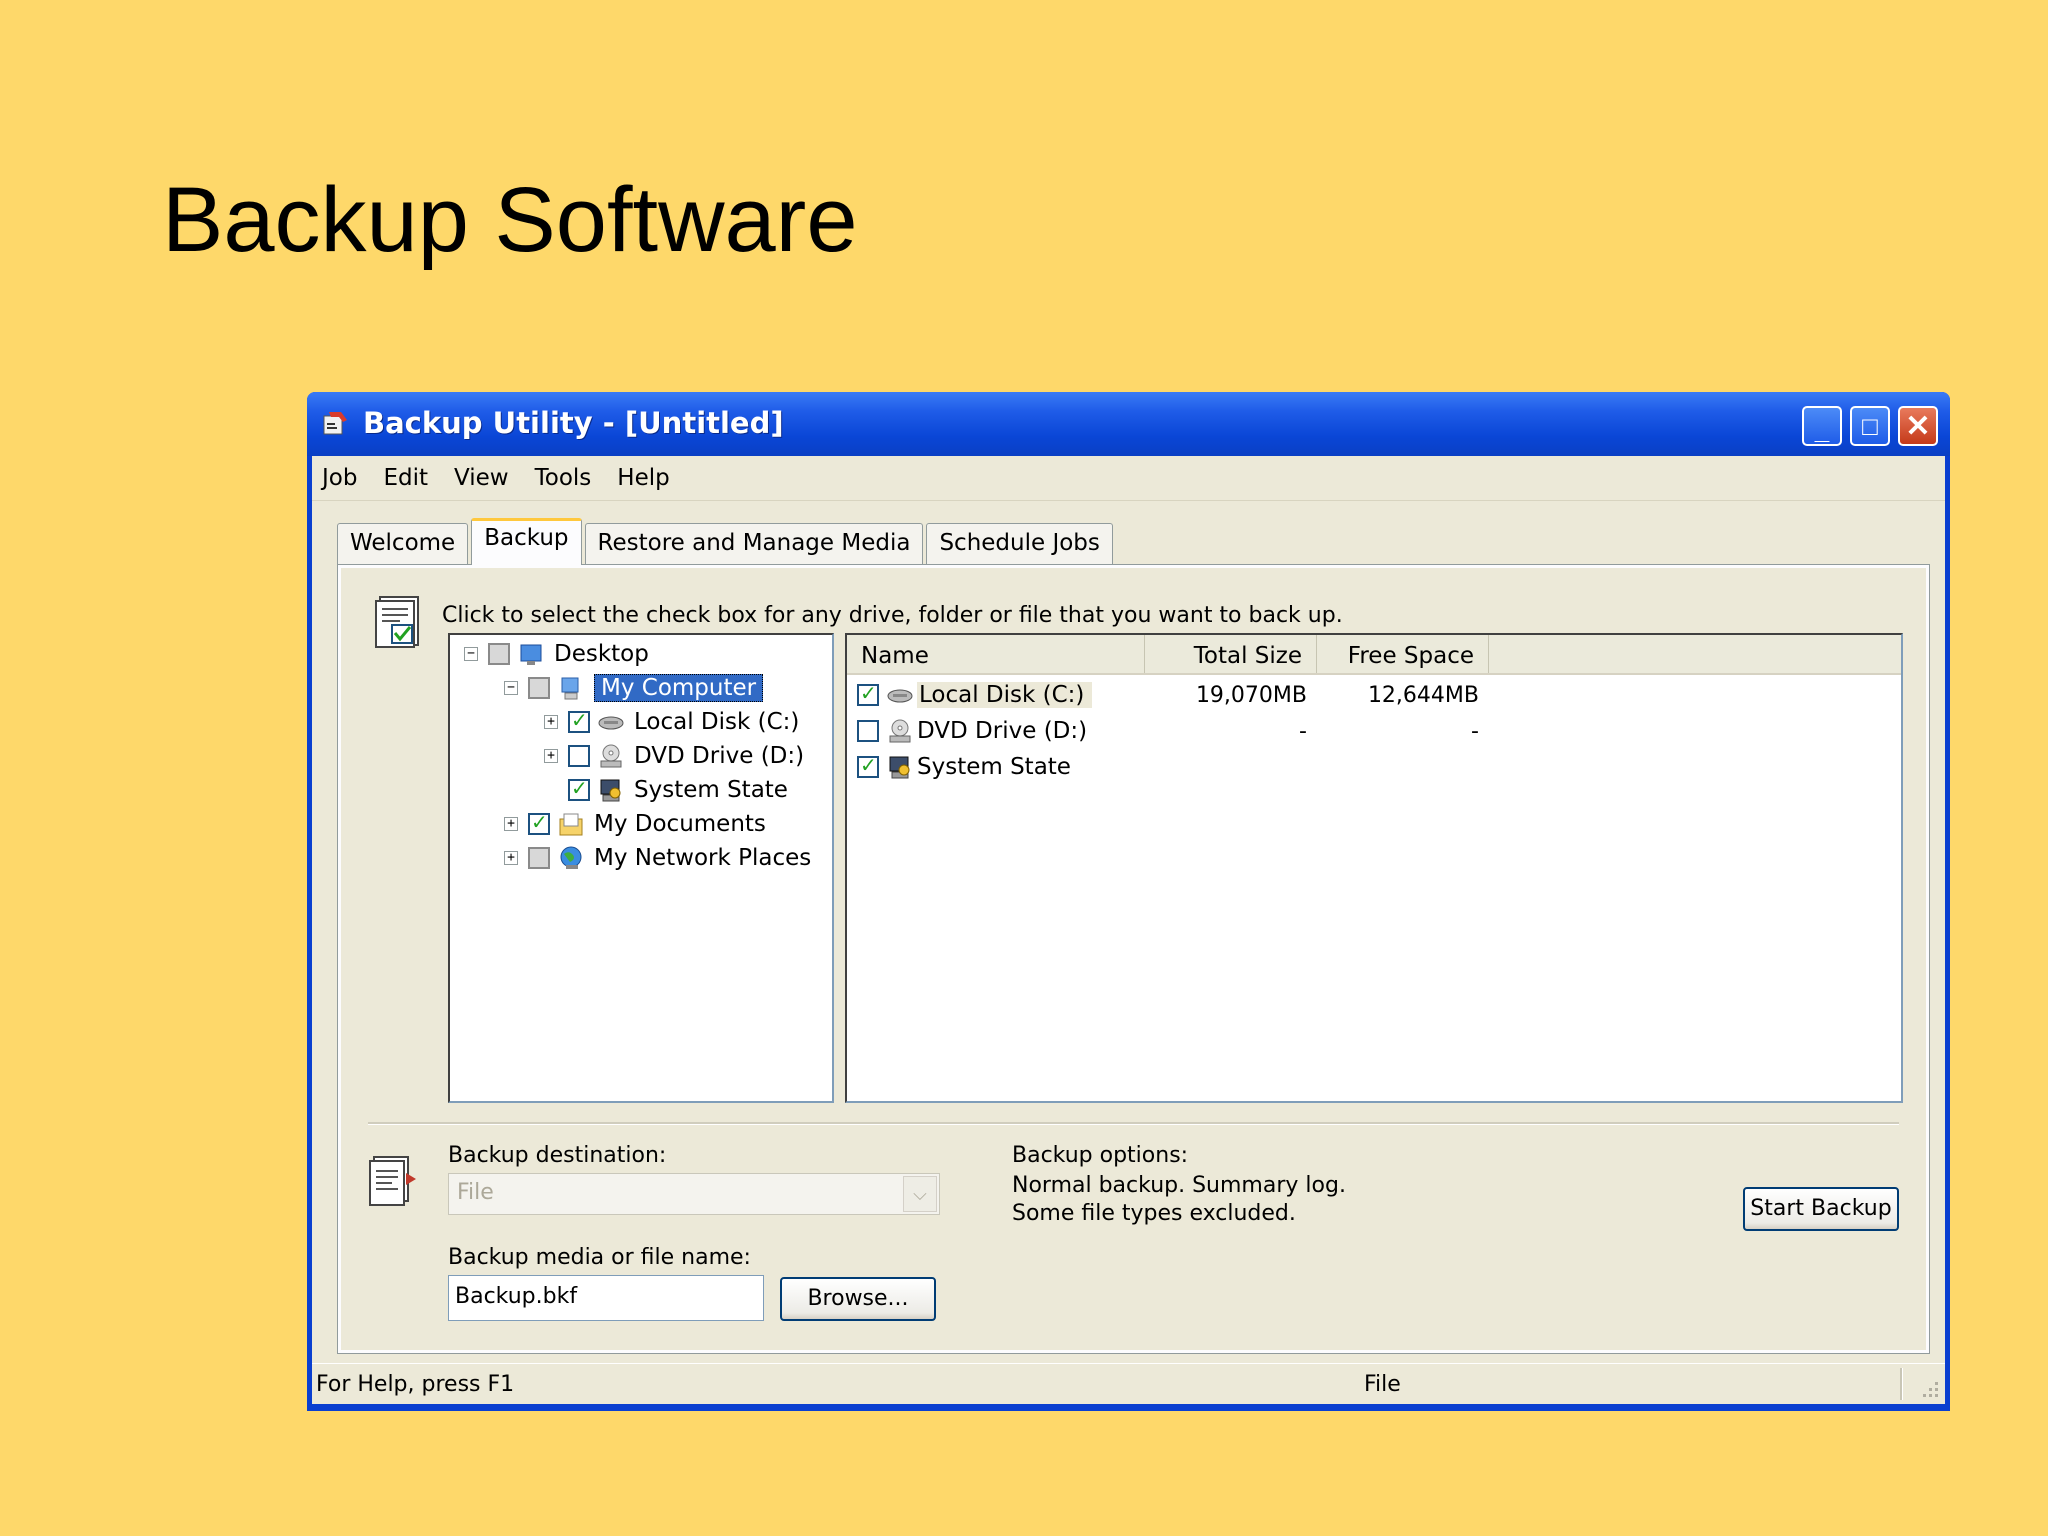  Describe the element at coordinates (1231, 654) in the screenshot. I see `column-header-total-size: Total Size` at that location.